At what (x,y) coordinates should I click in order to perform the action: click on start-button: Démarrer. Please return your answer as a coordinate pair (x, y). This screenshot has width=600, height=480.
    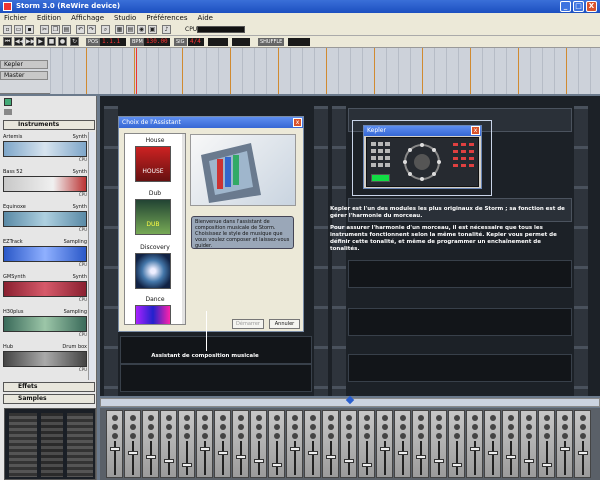
    Looking at the image, I should click on (248, 324).